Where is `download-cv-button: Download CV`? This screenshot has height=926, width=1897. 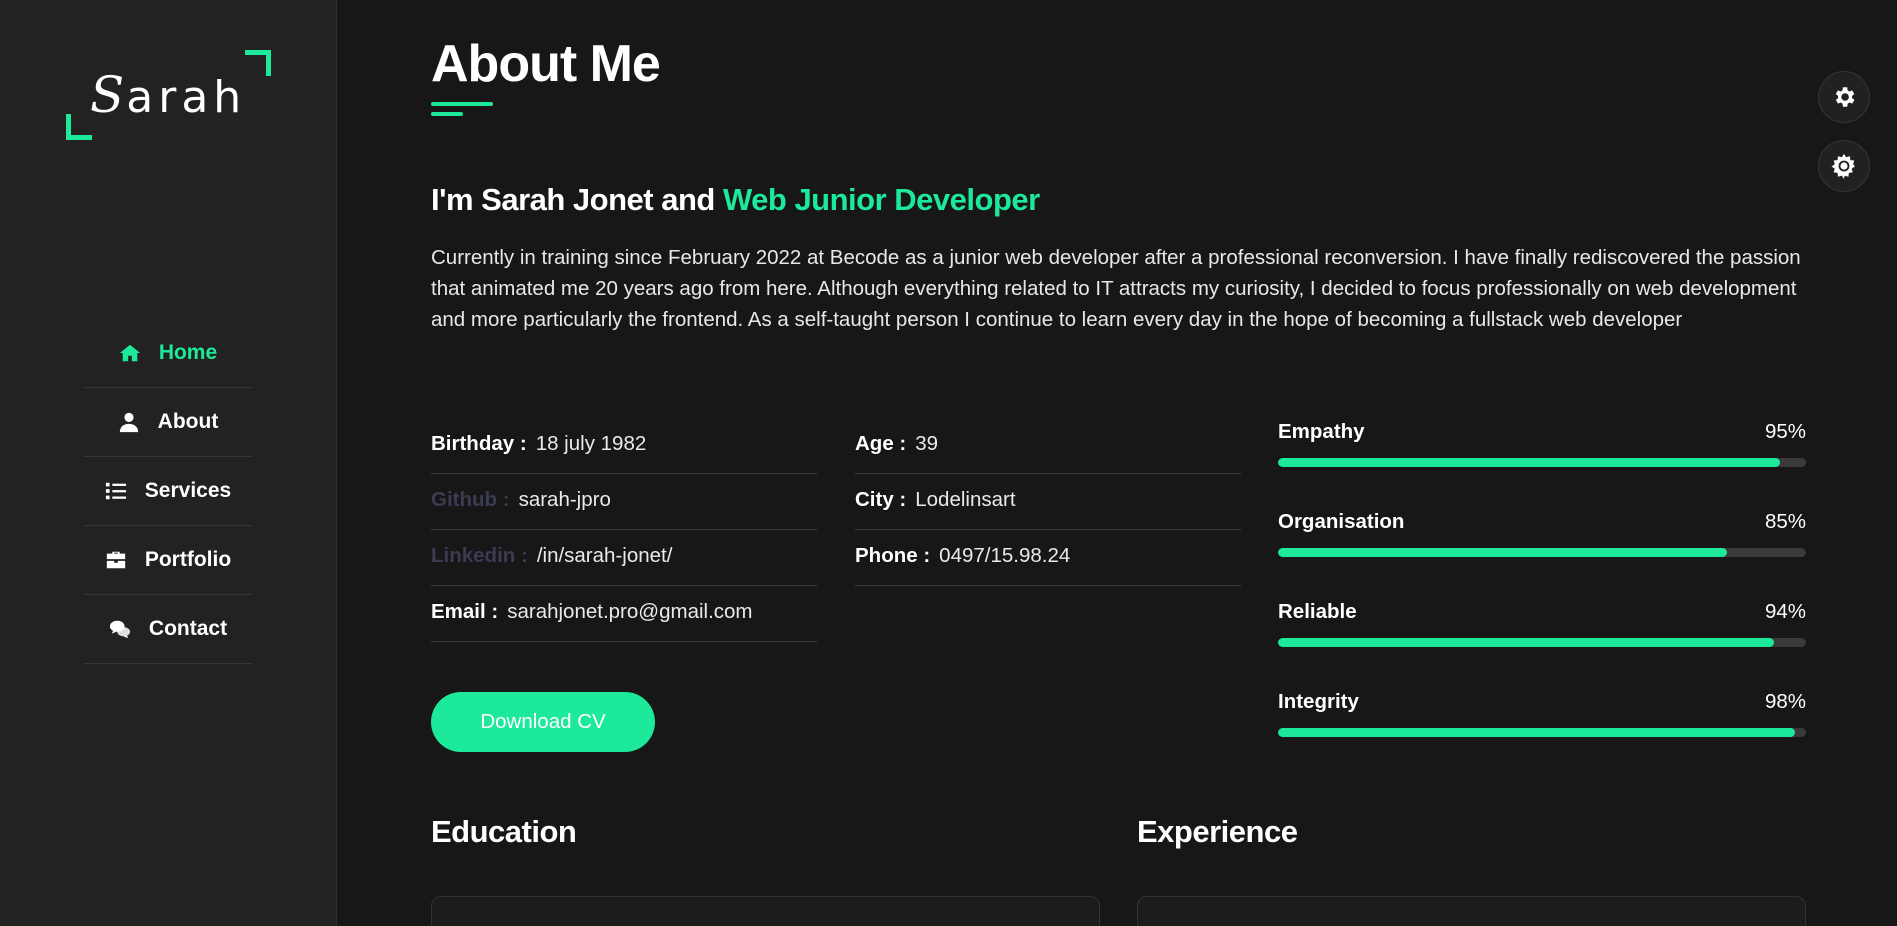 download-cv-button: Download CV is located at coordinates (543, 722).